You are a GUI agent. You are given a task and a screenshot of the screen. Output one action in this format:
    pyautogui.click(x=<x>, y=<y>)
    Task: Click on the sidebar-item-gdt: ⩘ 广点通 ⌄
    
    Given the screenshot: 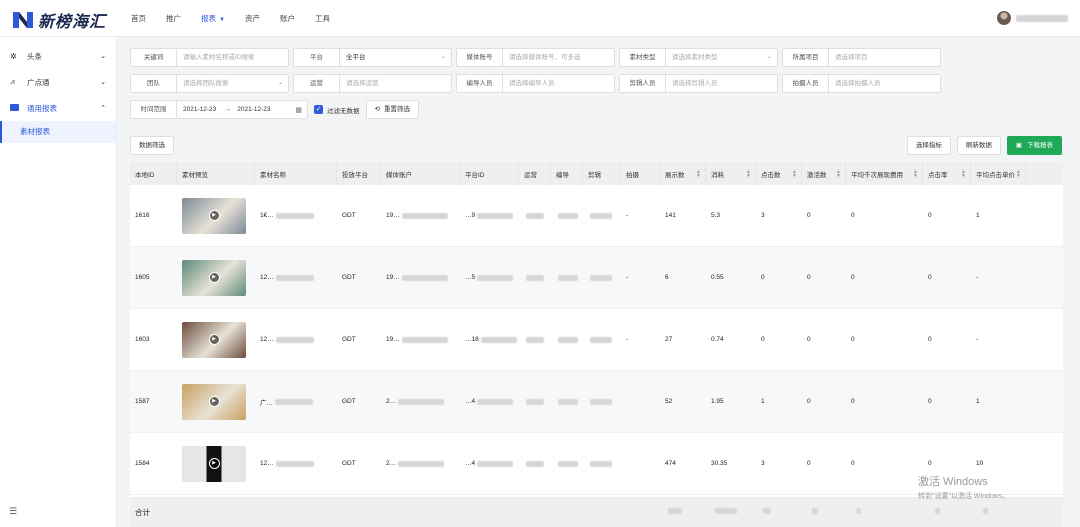 What is the action you would take?
    pyautogui.click(x=58, y=82)
    